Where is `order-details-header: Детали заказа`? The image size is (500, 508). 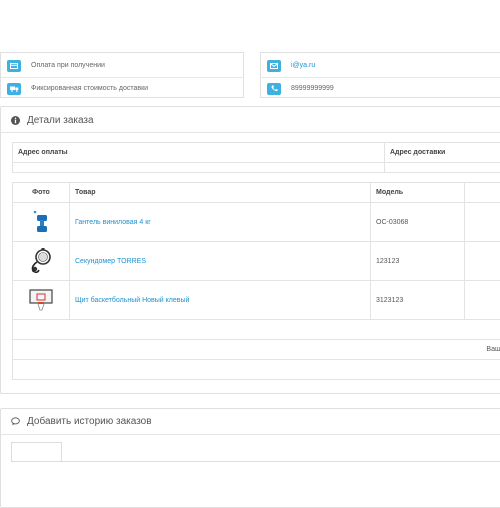
order-details-header: Детали заказа is located at coordinates (250, 120).